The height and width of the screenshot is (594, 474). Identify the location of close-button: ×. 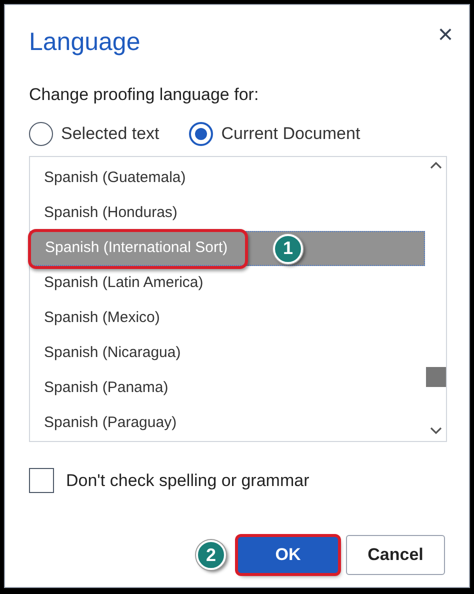
(445, 34).